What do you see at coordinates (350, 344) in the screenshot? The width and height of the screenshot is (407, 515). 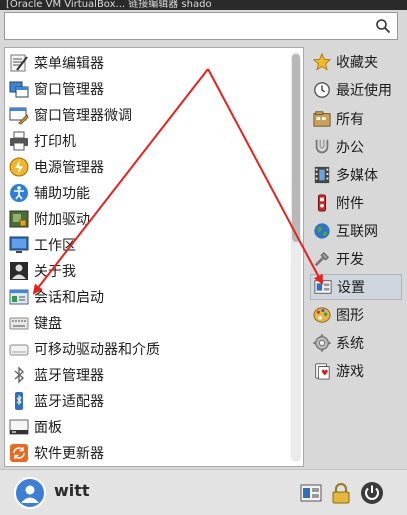 I see `category-label: 系统` at bounding box center [350, 344].